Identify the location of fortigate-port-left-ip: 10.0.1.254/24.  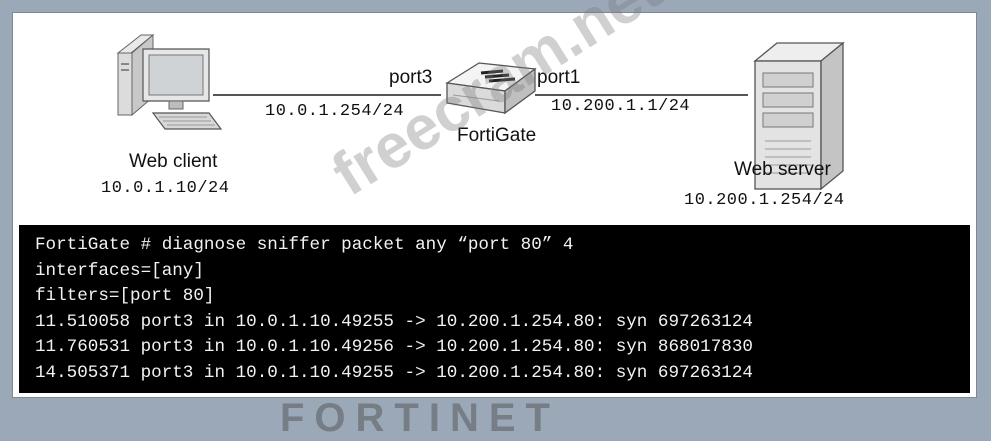
(335, 111).